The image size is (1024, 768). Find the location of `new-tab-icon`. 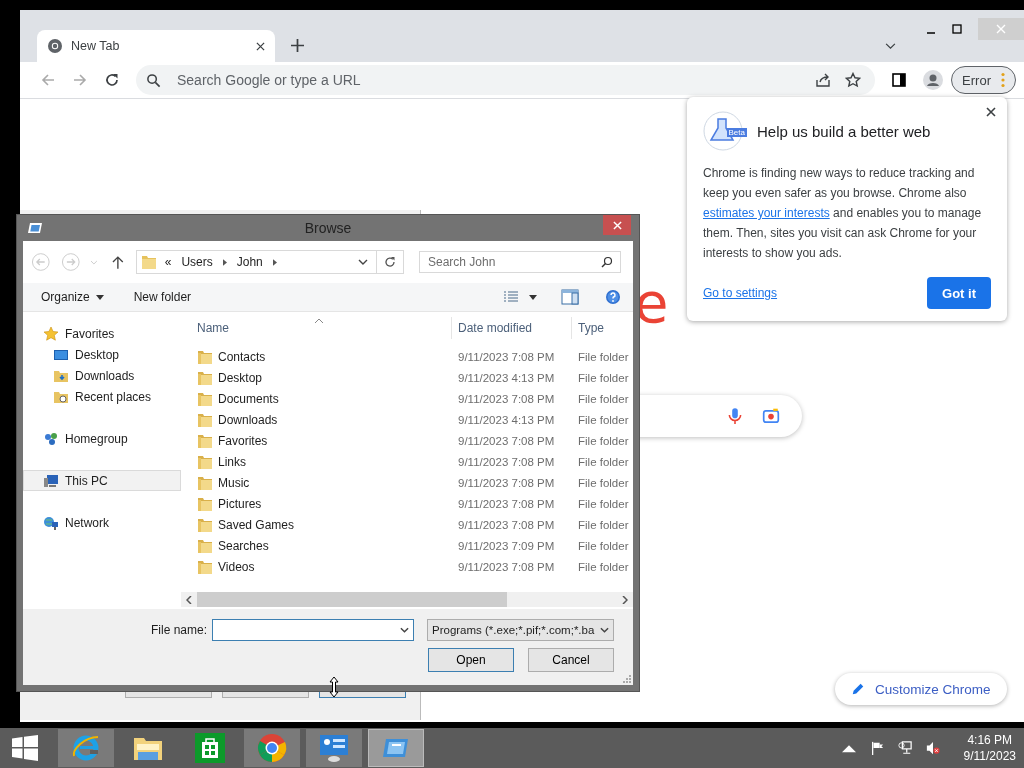

new-tab-icon is located at coordinates (297, 45).